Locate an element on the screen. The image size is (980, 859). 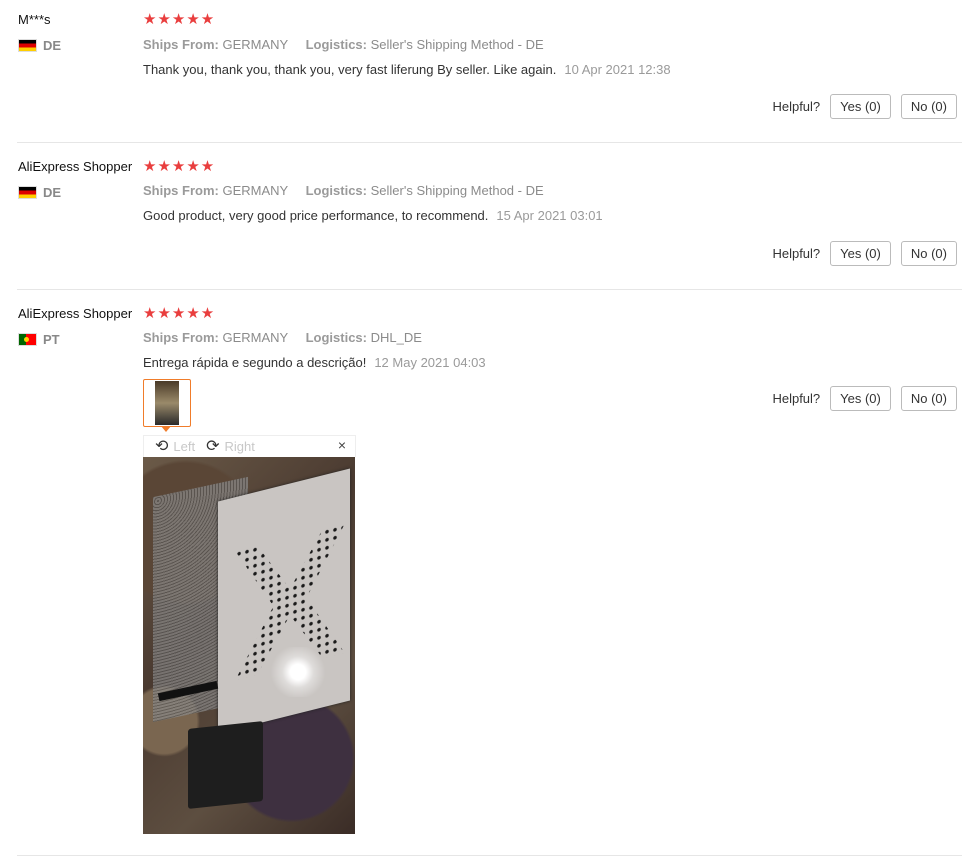
reviewer-name: M***s is located at coordinates (34, 19).